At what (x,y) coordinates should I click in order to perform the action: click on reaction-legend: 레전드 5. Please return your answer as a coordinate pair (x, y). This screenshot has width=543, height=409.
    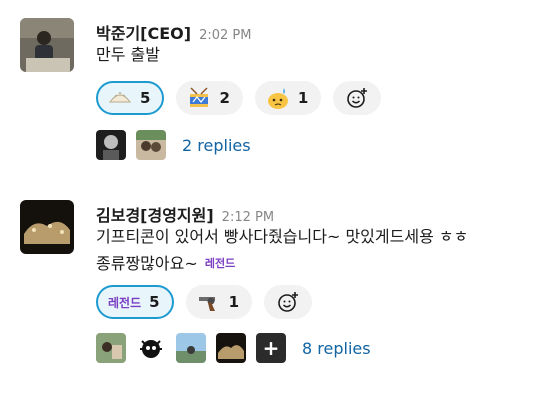
    Looking at the image, I should click on (135, 302).